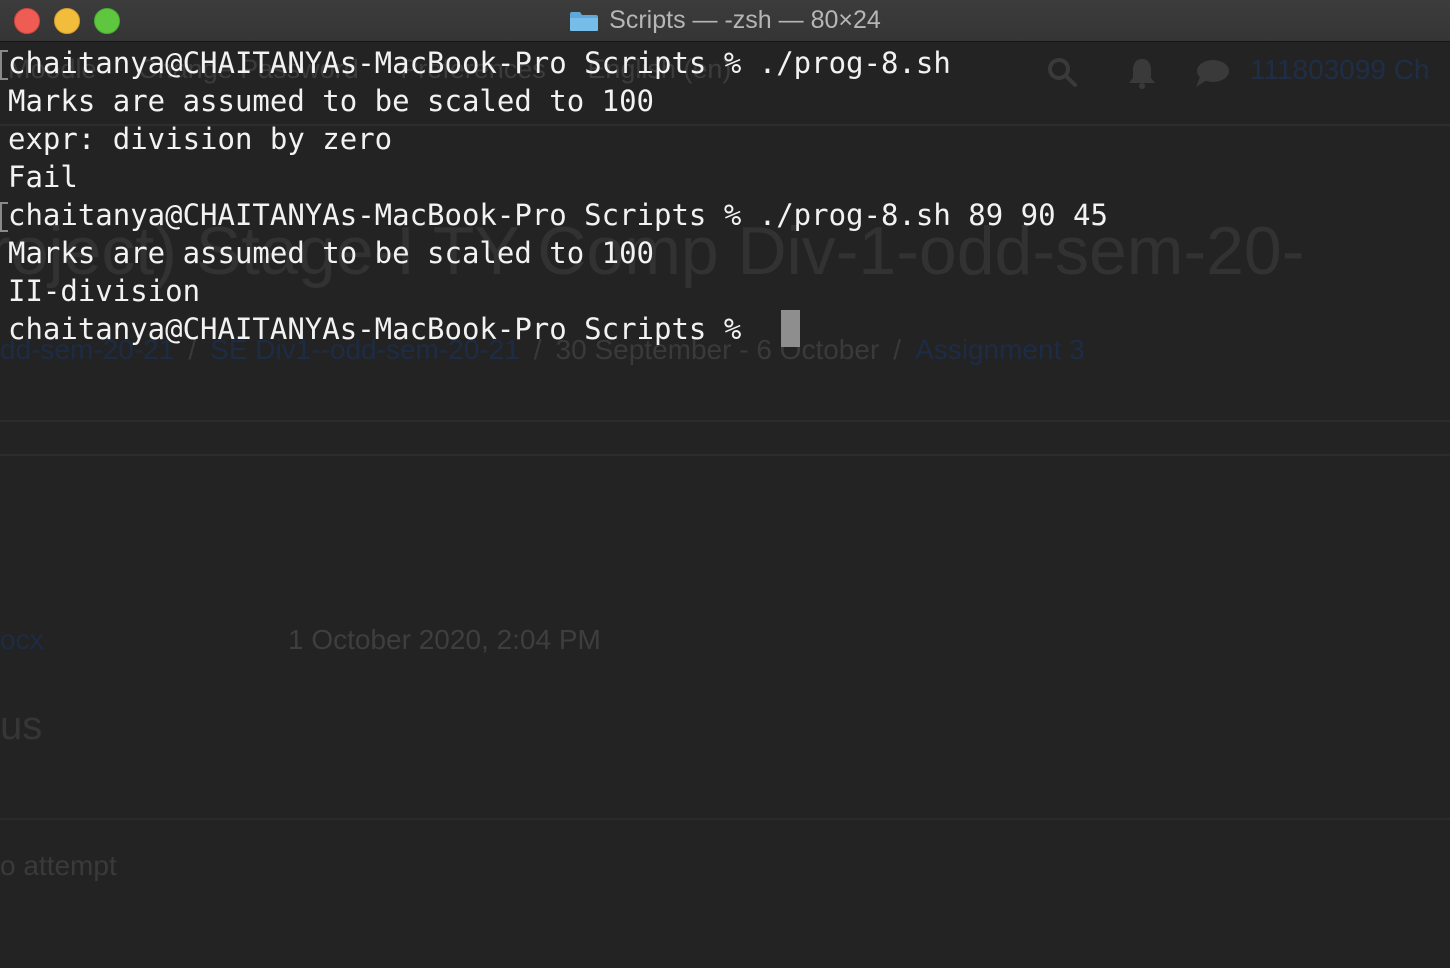 Image resolution: width=1450 pixels, height=968 pixels. Describe the element at coordinates (104, 291) in the screenshot. I see `terminal-line: II-division` at that location.